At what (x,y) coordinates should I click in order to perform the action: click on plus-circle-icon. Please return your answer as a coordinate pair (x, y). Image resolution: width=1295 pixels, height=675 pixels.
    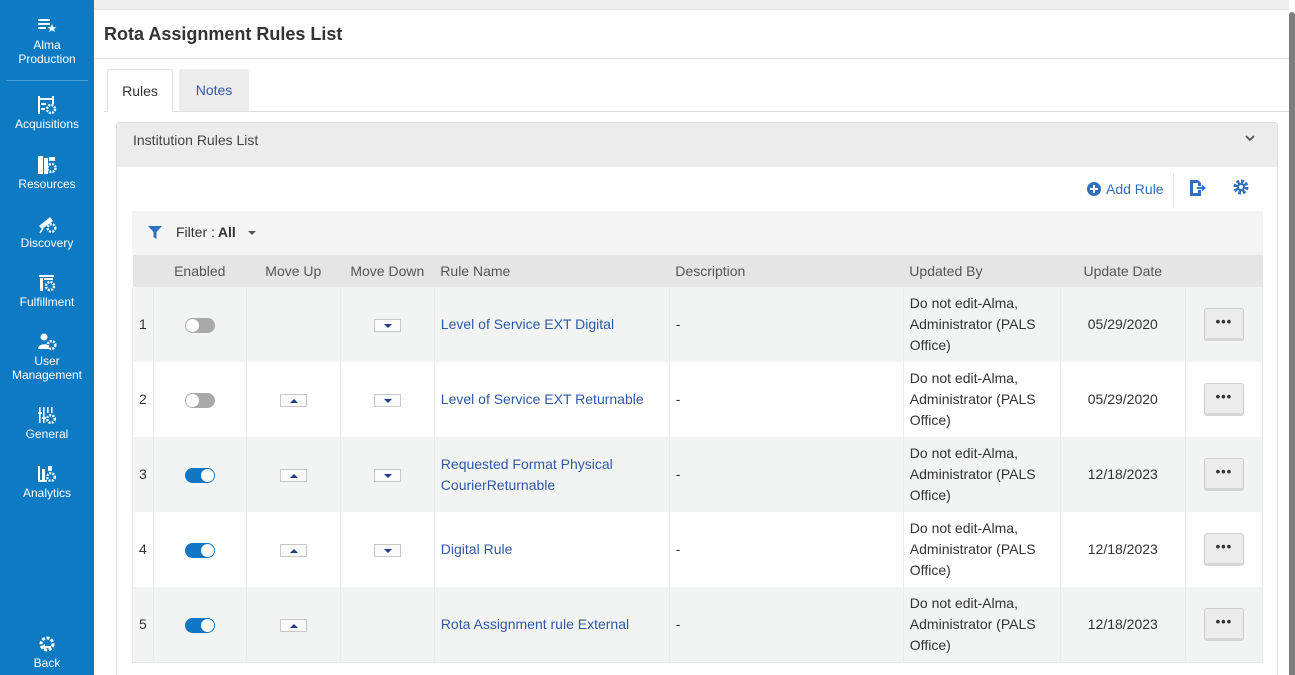
    Looking at the image, I should click on (1094, 189).